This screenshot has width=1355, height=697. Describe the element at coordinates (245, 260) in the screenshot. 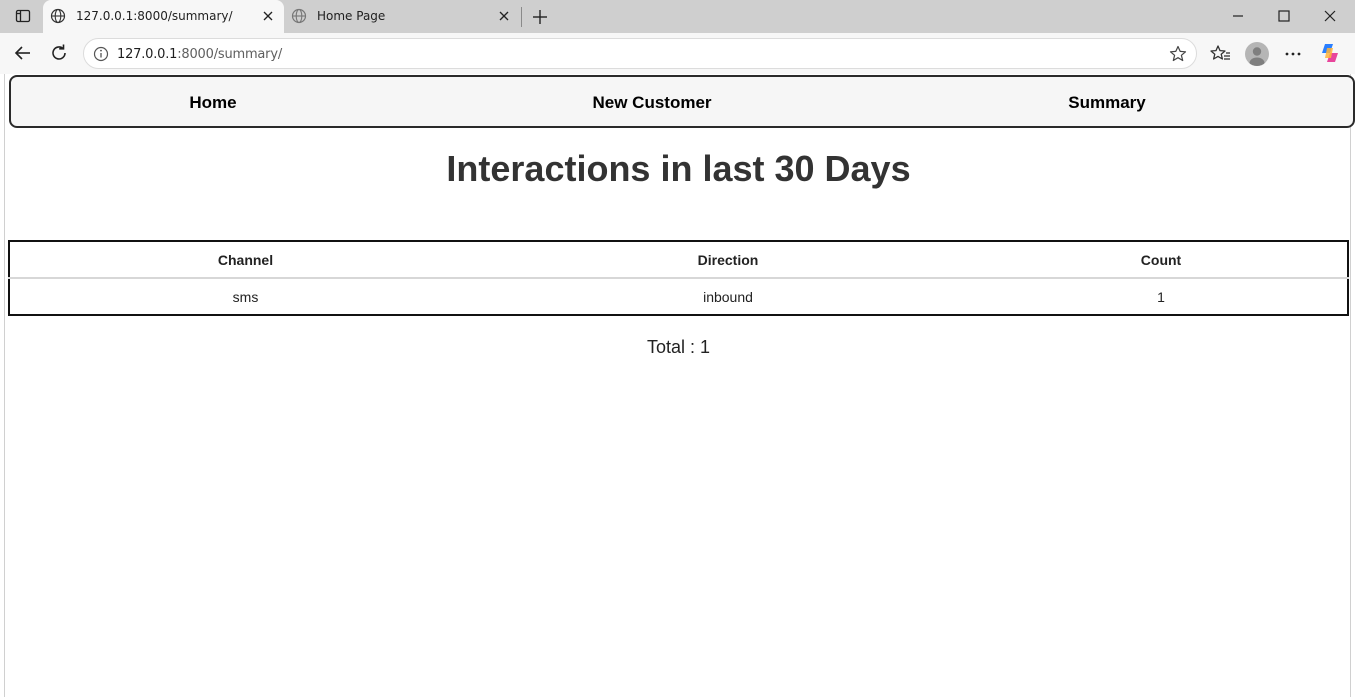

I see `column-header-channel: Channel` at that location.